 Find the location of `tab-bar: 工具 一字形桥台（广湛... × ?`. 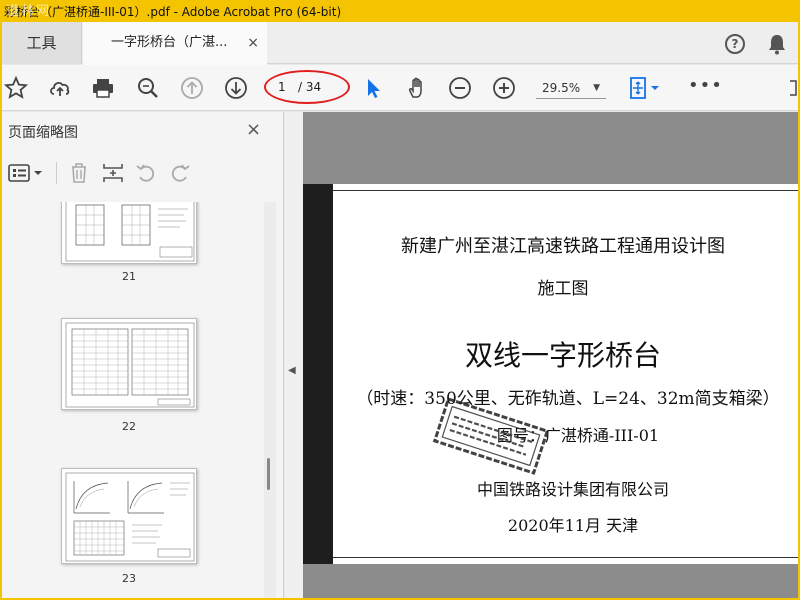

tab-bar: 工具 一字形桥台（广湛... × ? is located at coordinates (400, 43).